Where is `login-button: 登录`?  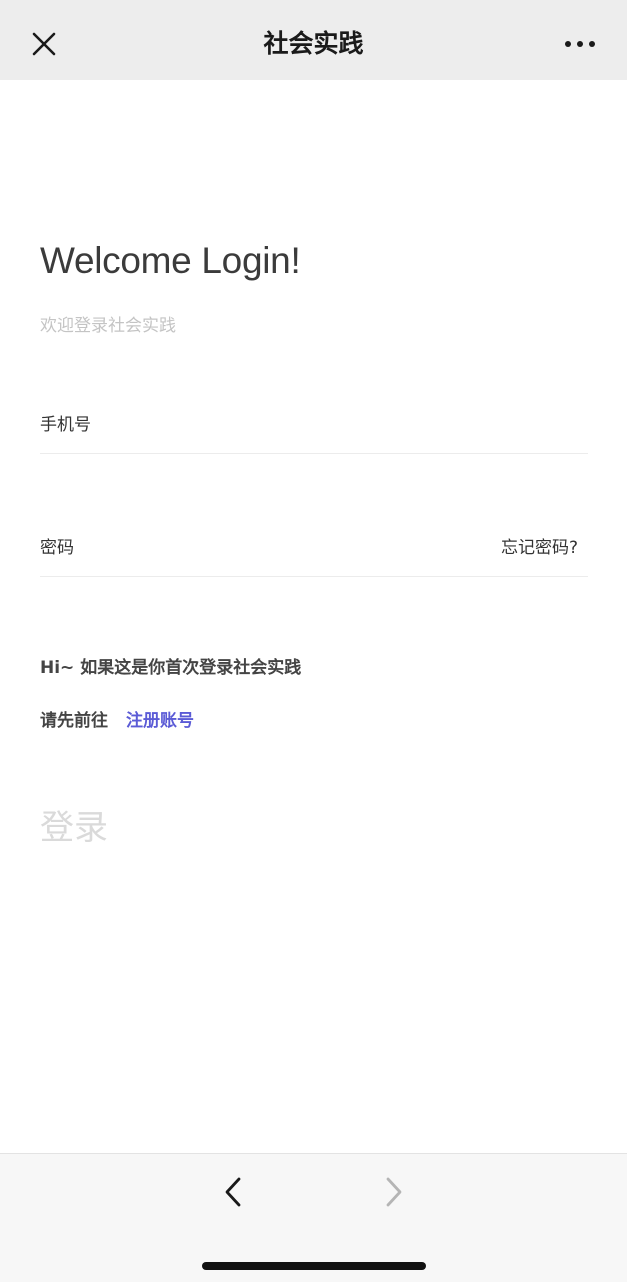 login-button: 登录 is located at coordinates (74, 824).